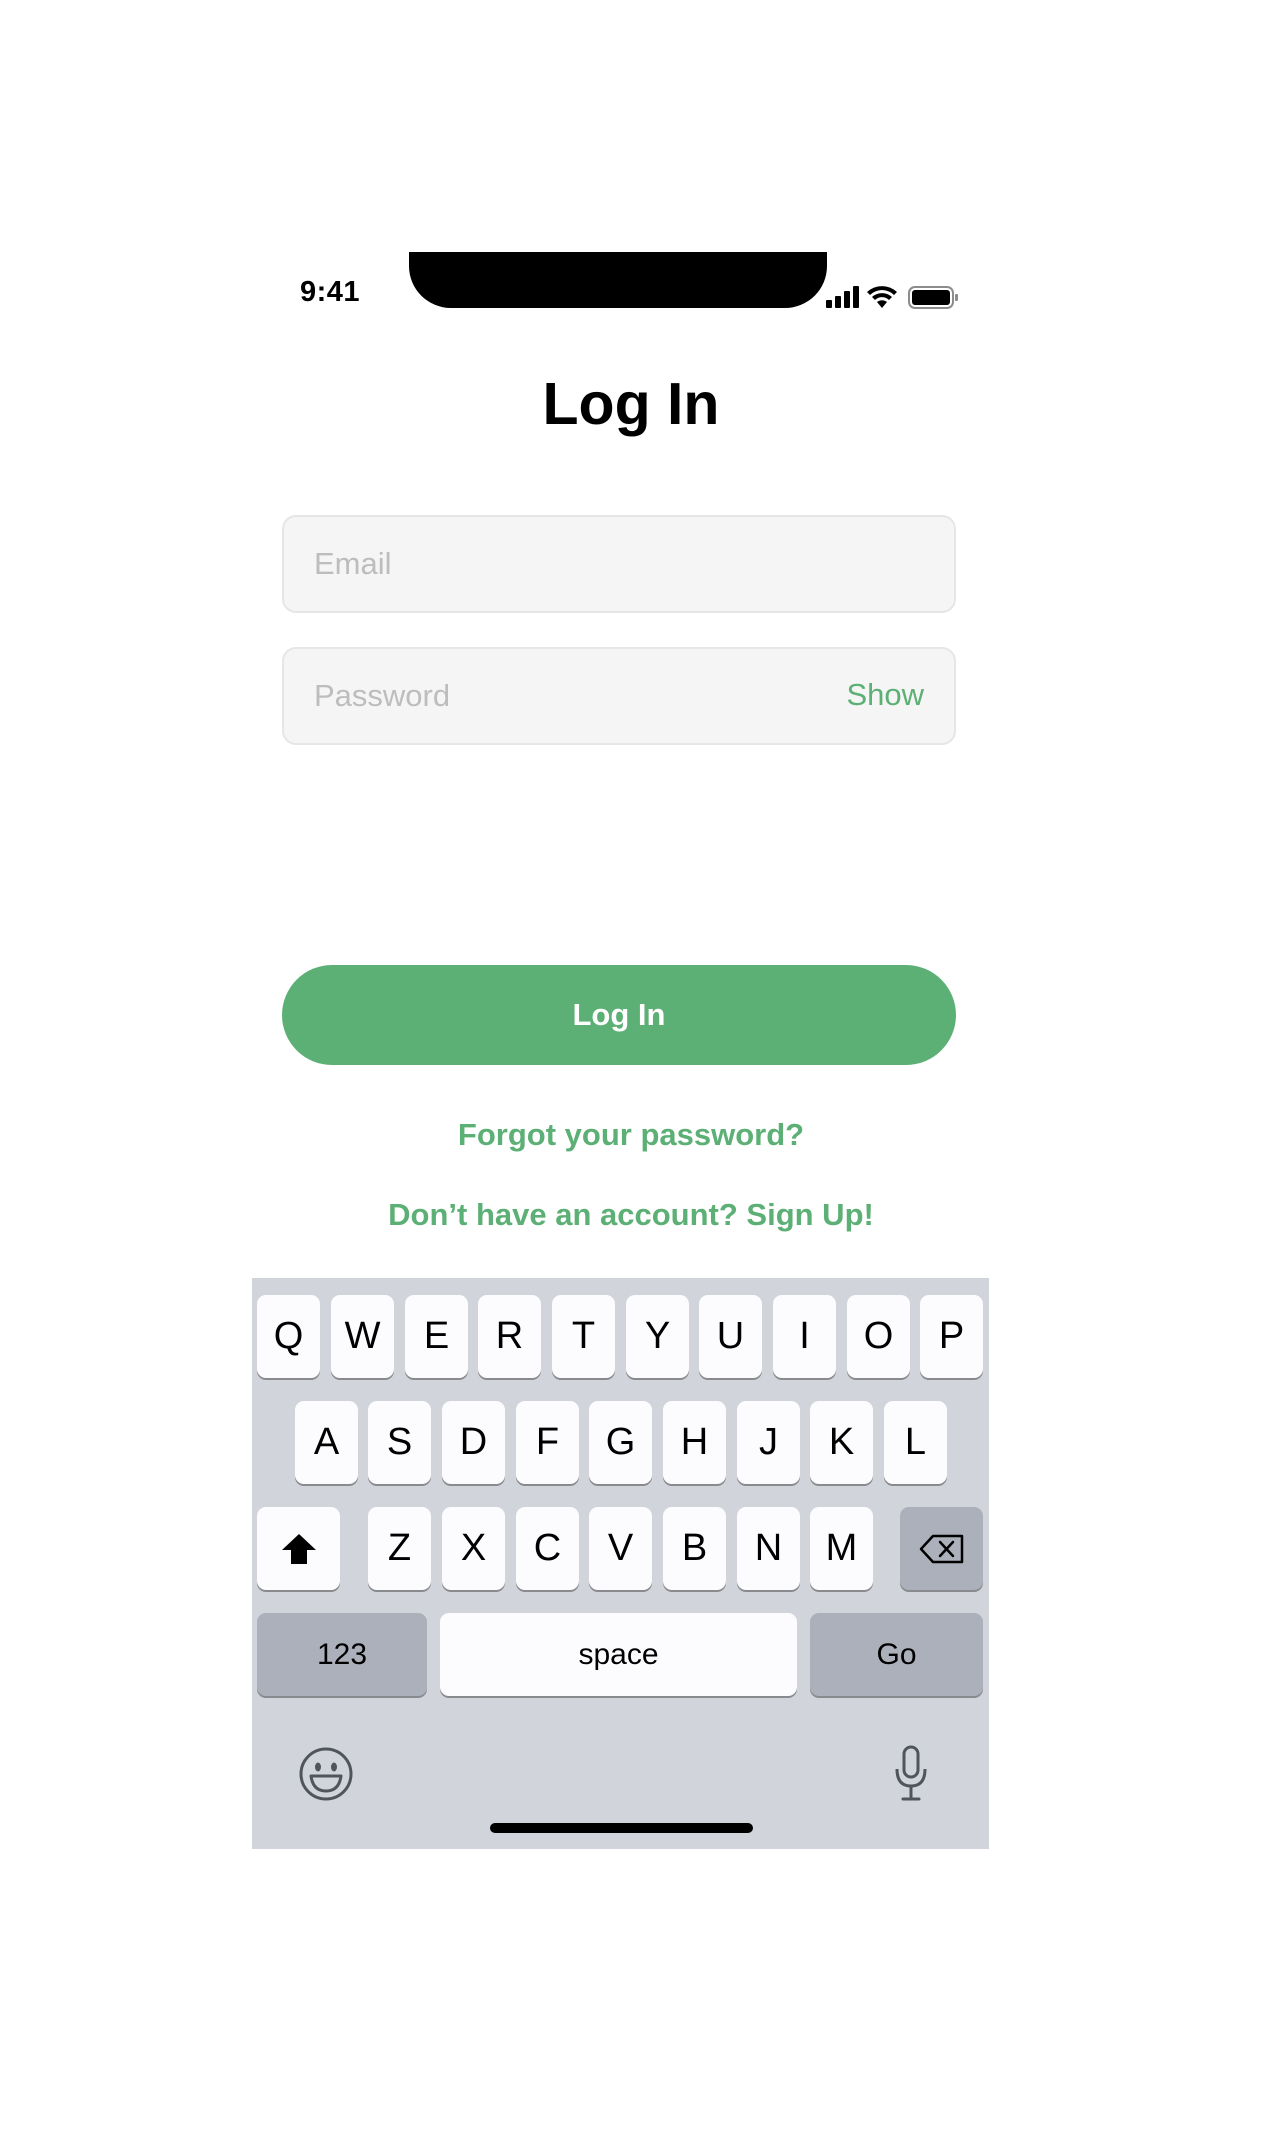  What do you see at coordinates (326, 1442) in the screenshot?
I see `key-a: A` at bounding box center [326, 1442].